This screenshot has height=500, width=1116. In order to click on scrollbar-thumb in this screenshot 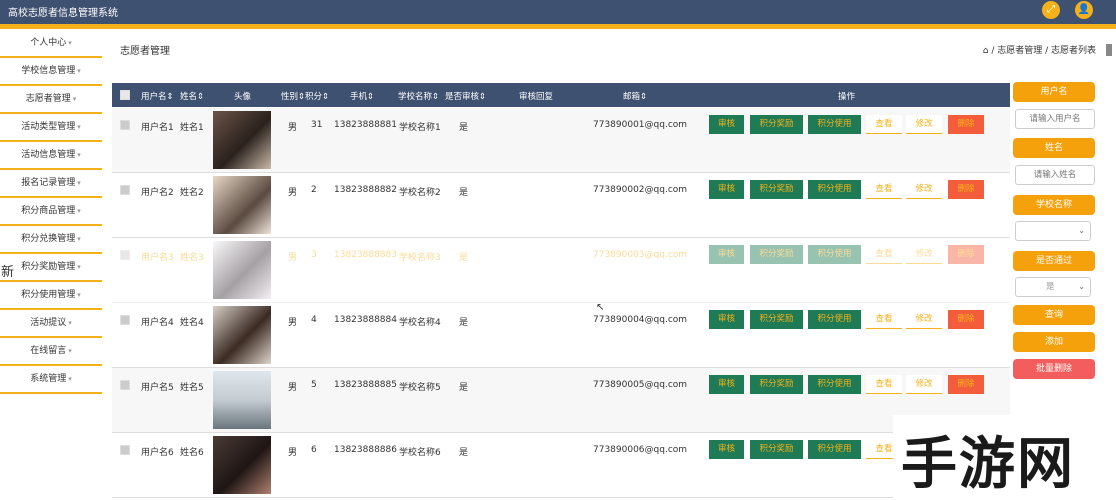, I will do `click(1109, 50)`.